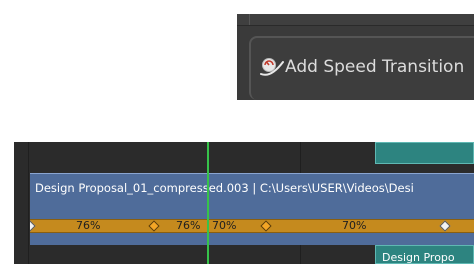 Image resolution: width=474 pixels, height=264 pixels. Describe the element at coordinates (252, 226) in the screenshot. I see `speed-curve-bar: 76% 76% 70% 70%` at that location.